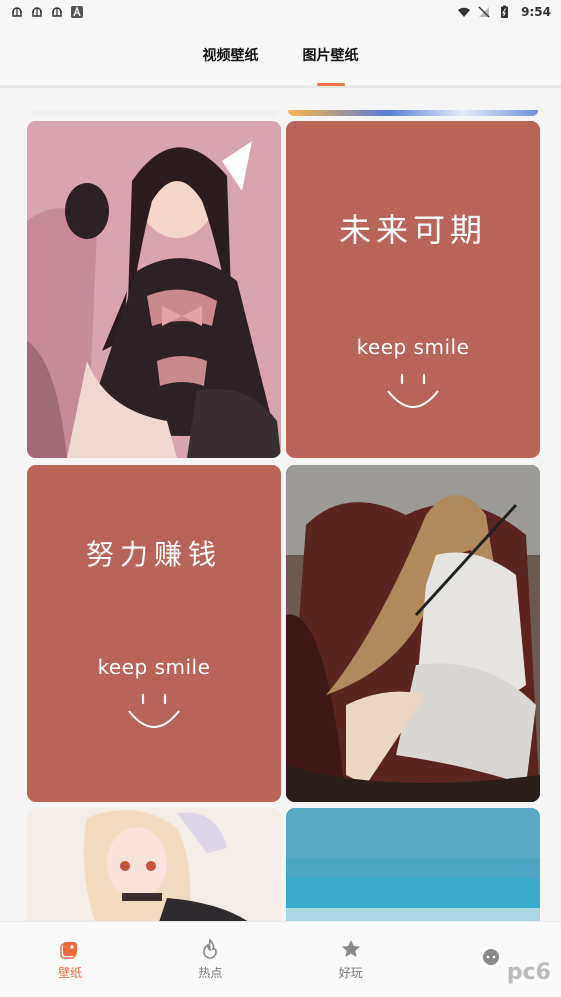  I want to click on nav-item-hot: 热点, so click(210, 959).